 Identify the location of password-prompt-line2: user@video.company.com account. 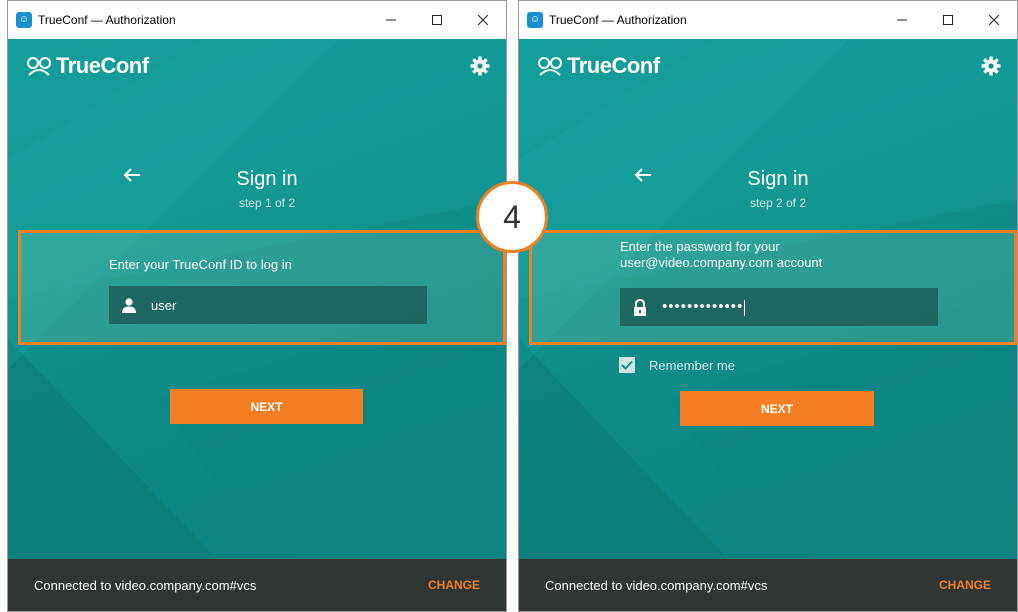
(721, 262).